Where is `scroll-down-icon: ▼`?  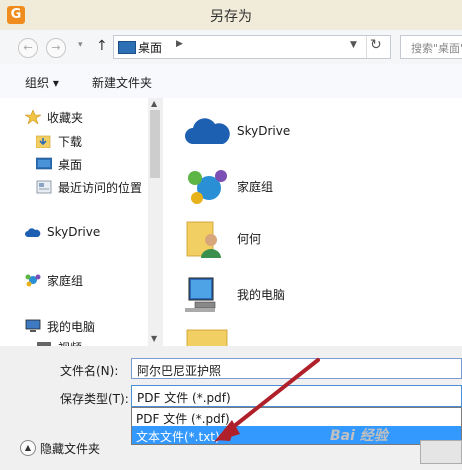
scroll-down-icon: ▼ is located at coordinates (154, 338).